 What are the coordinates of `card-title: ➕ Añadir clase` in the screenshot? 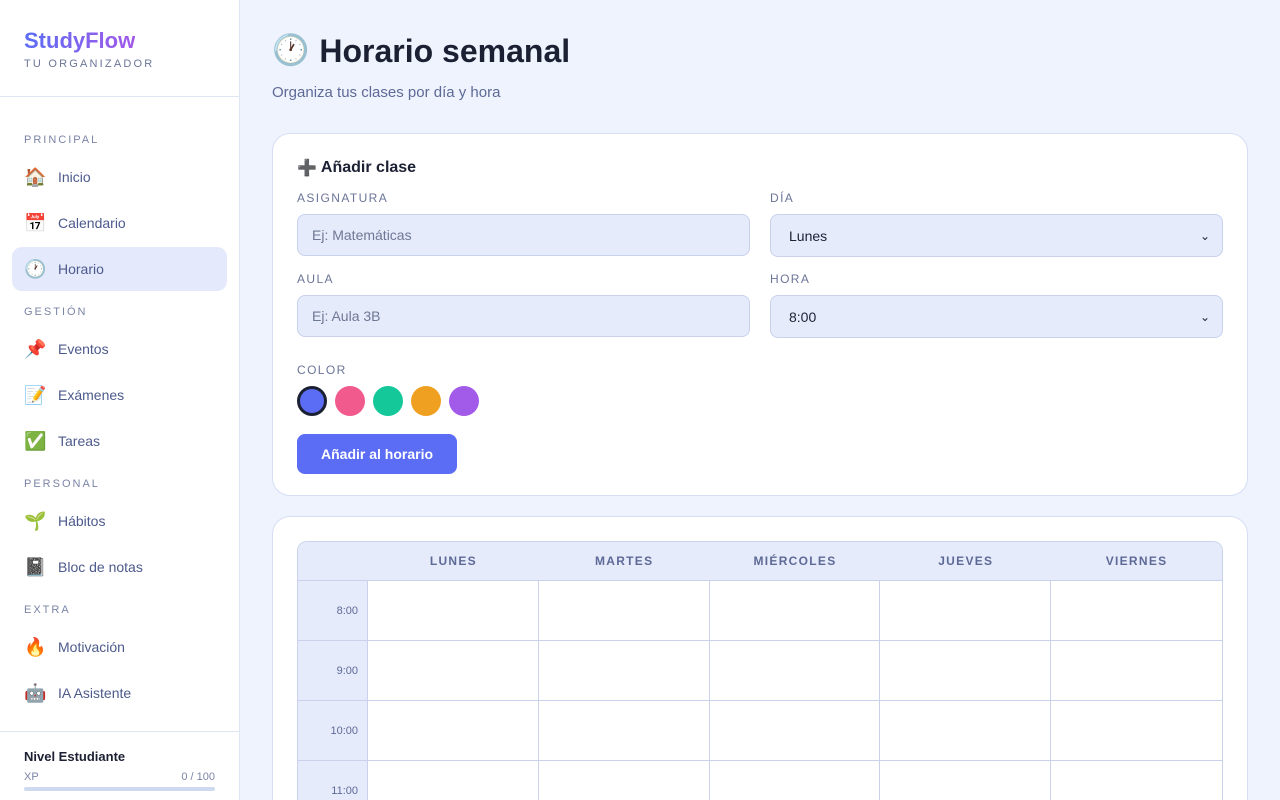 It's located at (760, 168).